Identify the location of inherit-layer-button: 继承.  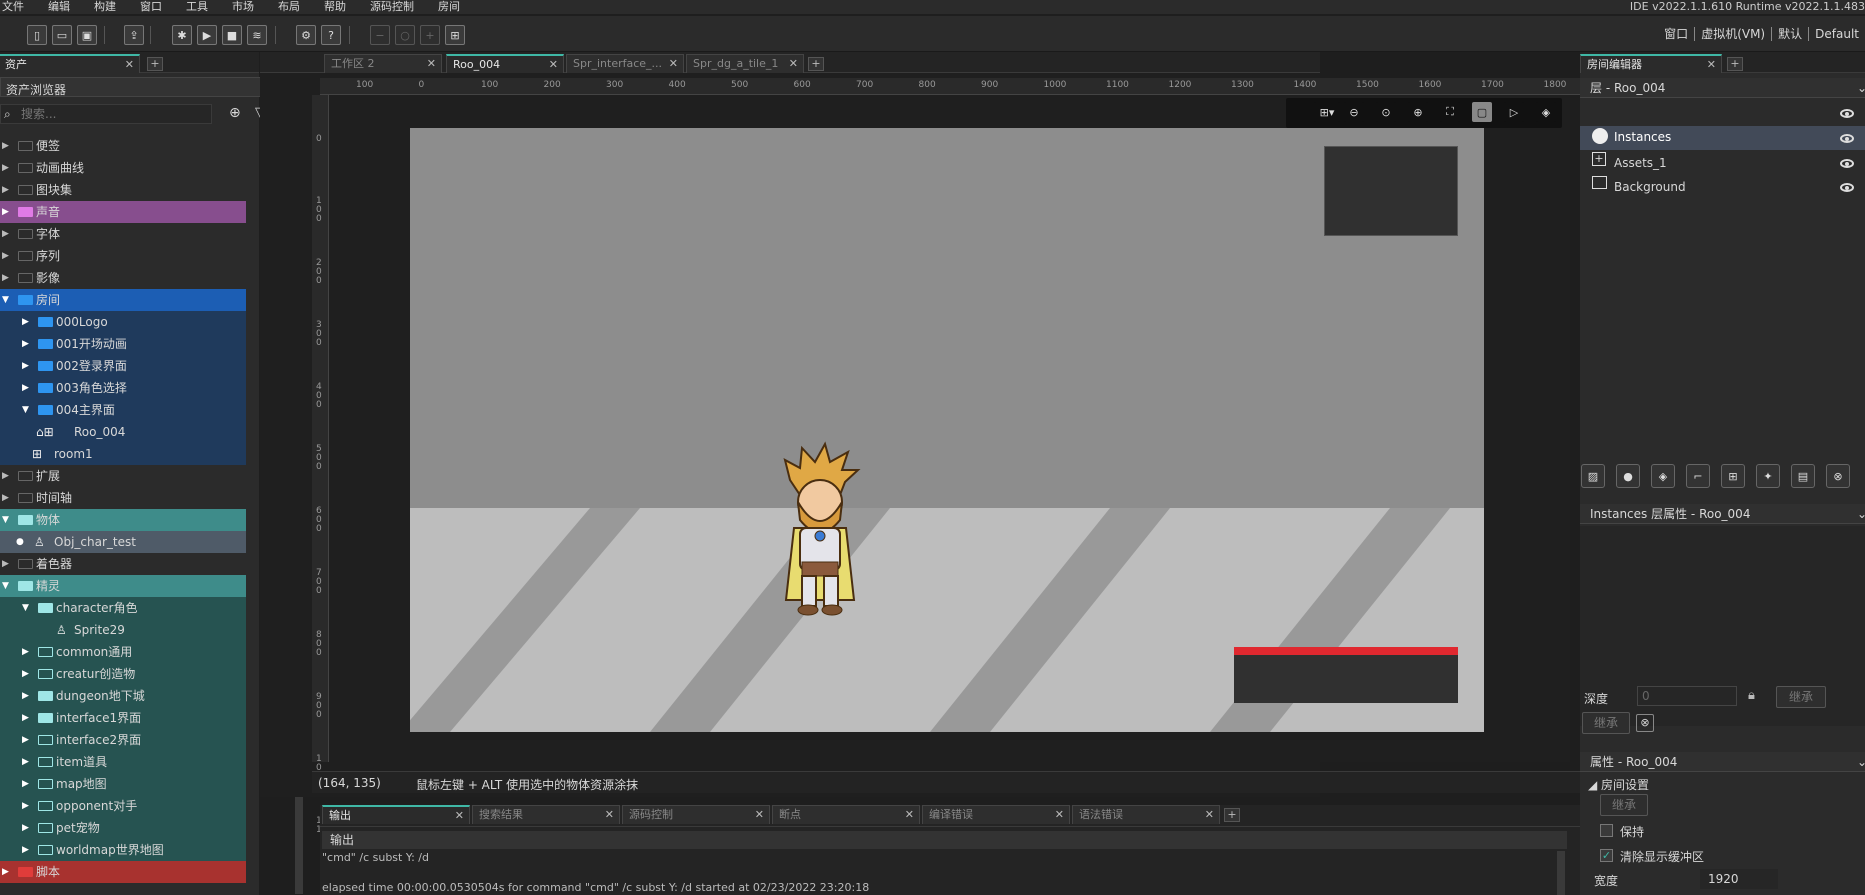
(1606, 723).